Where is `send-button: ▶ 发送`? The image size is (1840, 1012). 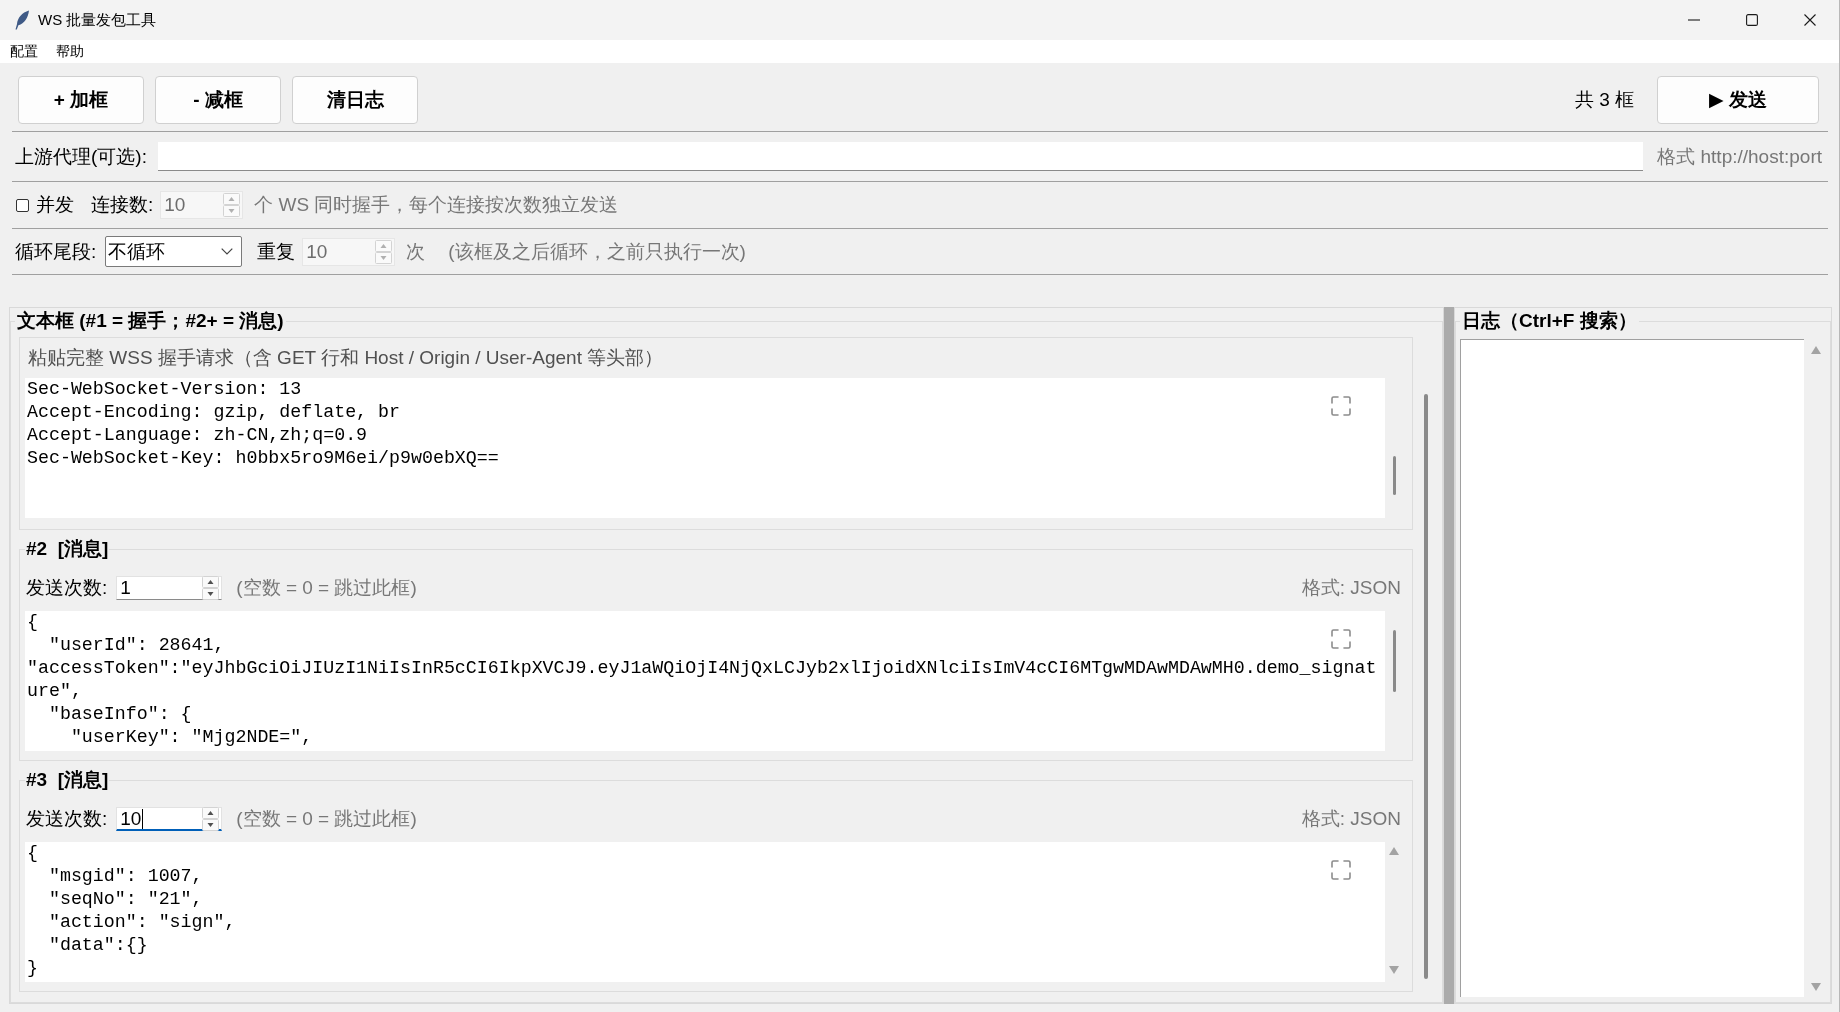 send-button: ▶ 发送 is located at coordinates (1738, 100).